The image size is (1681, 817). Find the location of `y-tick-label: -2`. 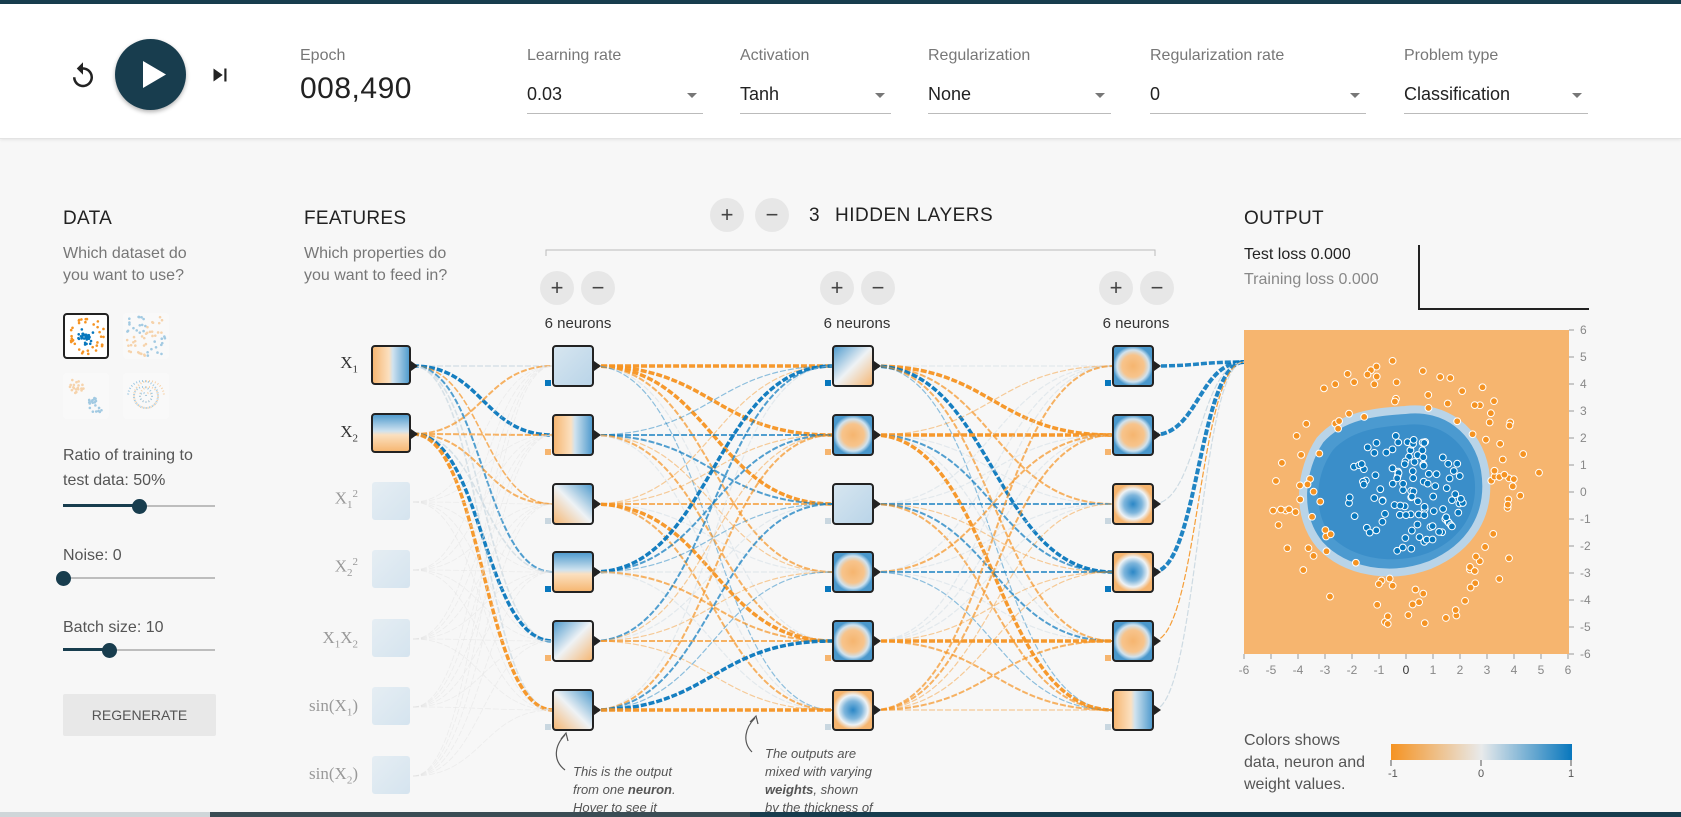

y-tick-label: -2 is located at coordinates (1585, 546).